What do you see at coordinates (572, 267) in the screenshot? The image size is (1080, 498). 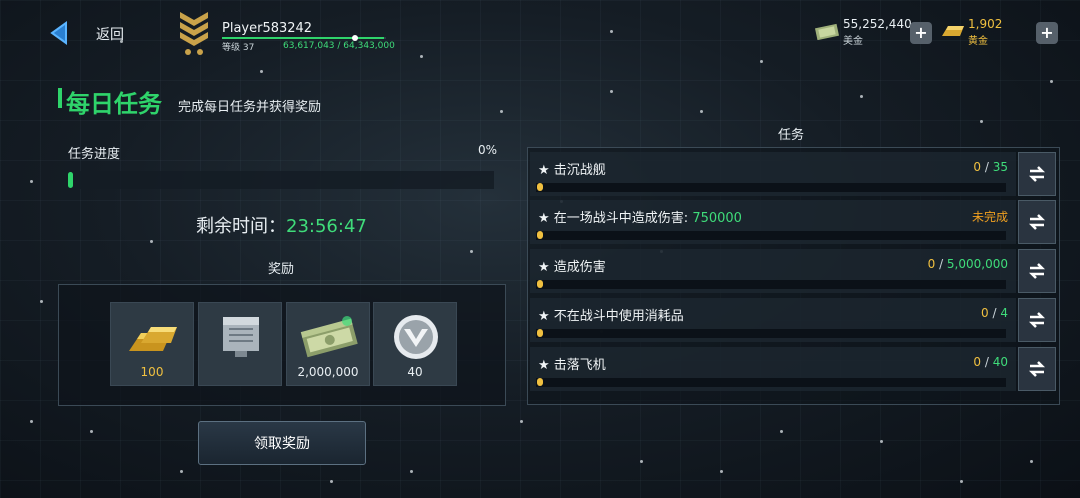 I see `task-name: ★ 造成伤害` at bounding box center [572, 267].